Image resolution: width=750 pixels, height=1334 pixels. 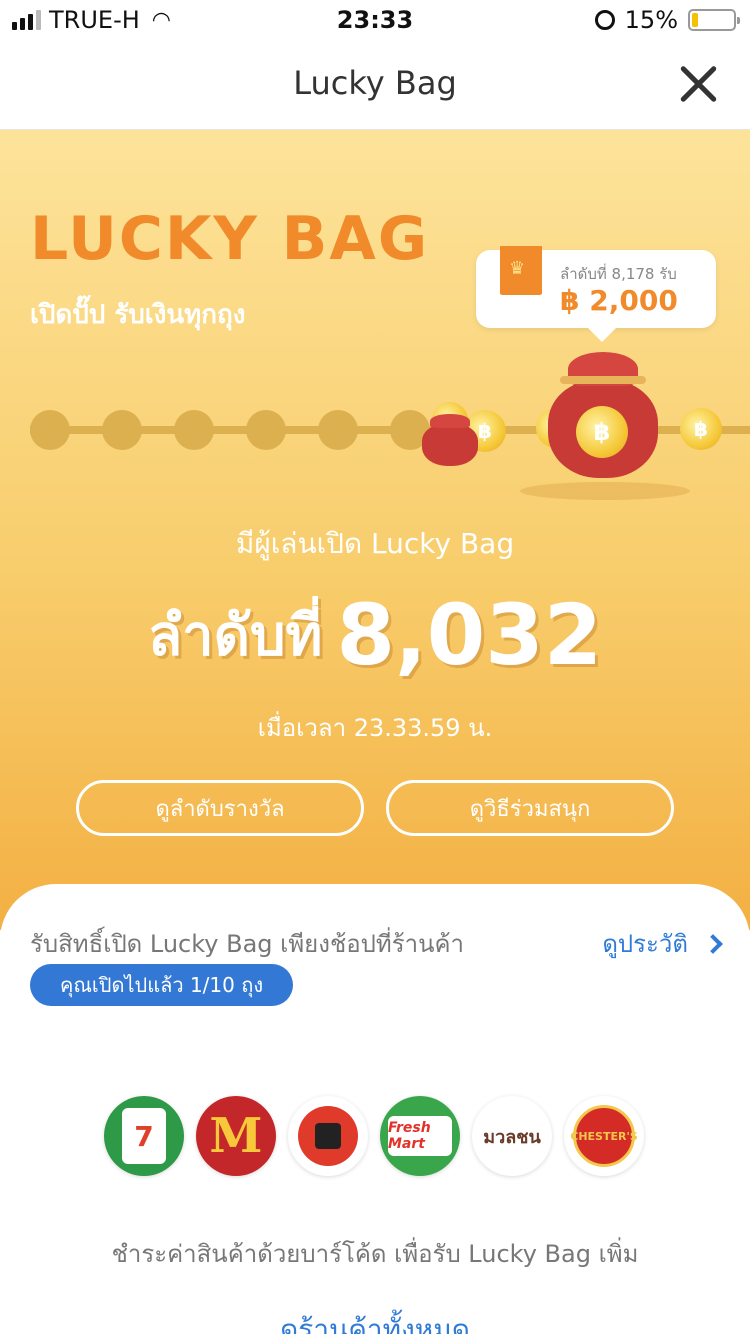 What do you see at coordinates (698, 84) in the screenshot?
I see `close-icon` at bounding box center [698, 84].